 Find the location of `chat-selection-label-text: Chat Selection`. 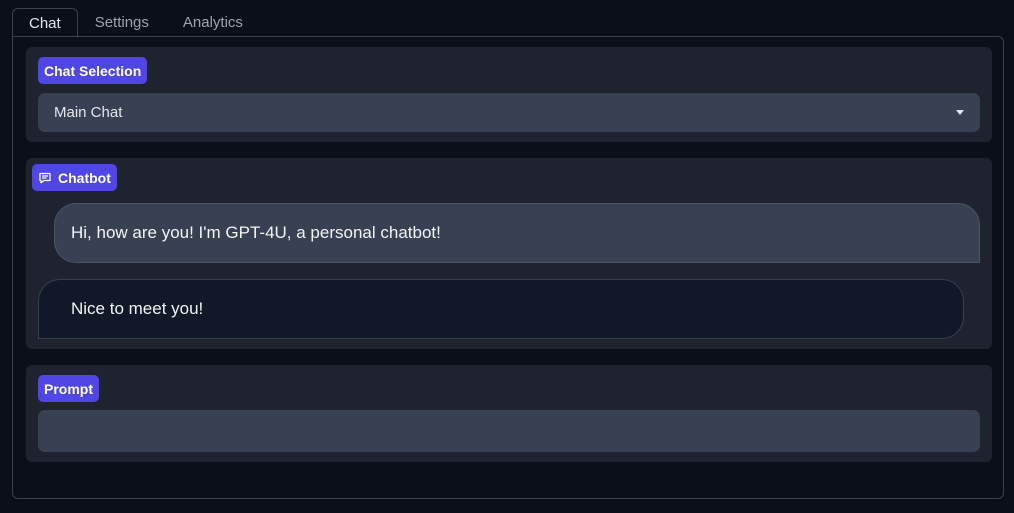

chat-selection-label-text: Chat Selection is located at coordinates (93, 70).